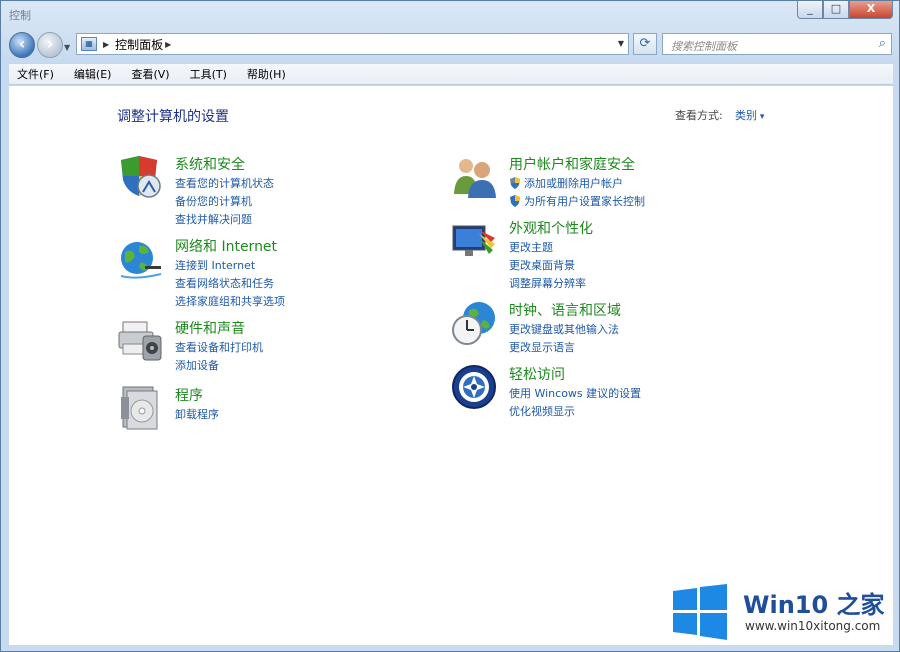  I want to click on breadcrumb-control-panel: 控制面板, so click(139, 44).